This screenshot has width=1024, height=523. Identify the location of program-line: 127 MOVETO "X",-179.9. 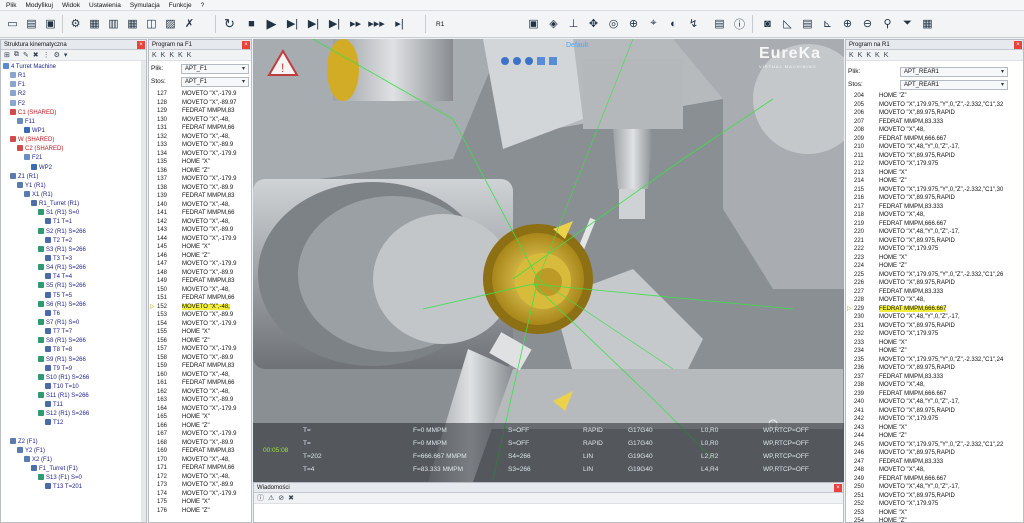
(204, 94).